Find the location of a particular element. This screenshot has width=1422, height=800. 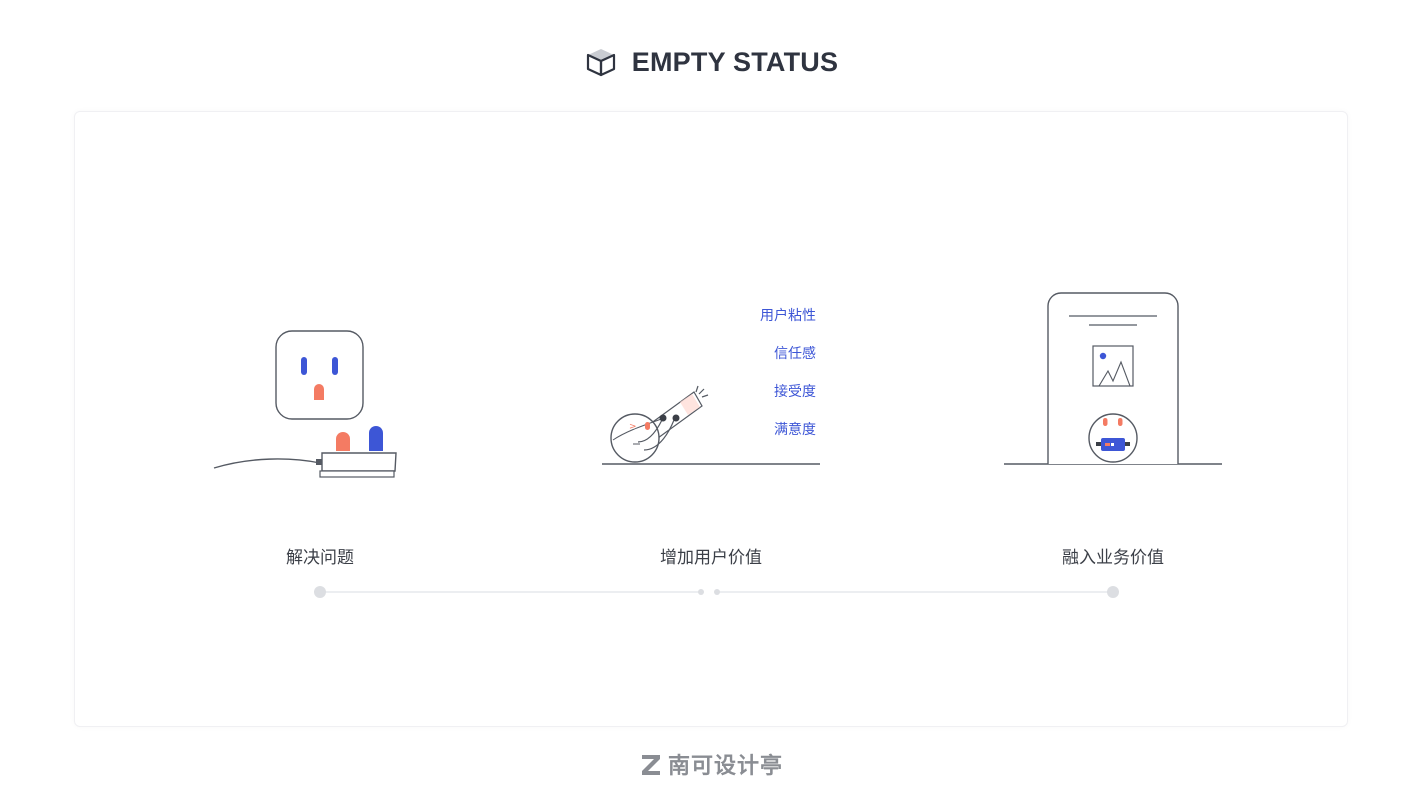

z-logo-icon is located at coordinates (650, 765).